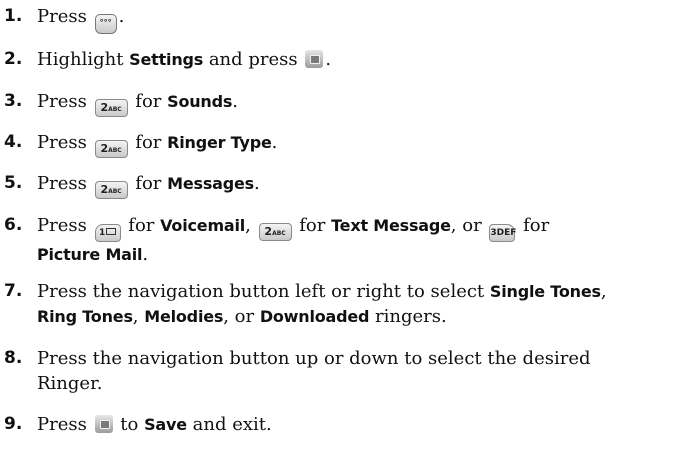 Image resolution: width=674 pixels, height=472 pixels. Describe the element at coordinates (13, 101) in the screenshot. I see `step-number: 3.` at that location.